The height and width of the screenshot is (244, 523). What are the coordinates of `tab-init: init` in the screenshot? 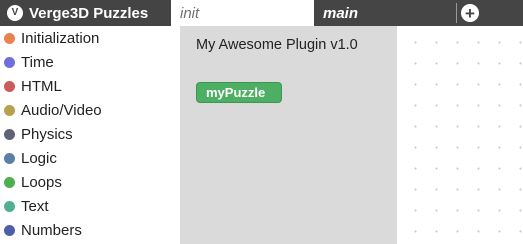 It's located at (242, 13).